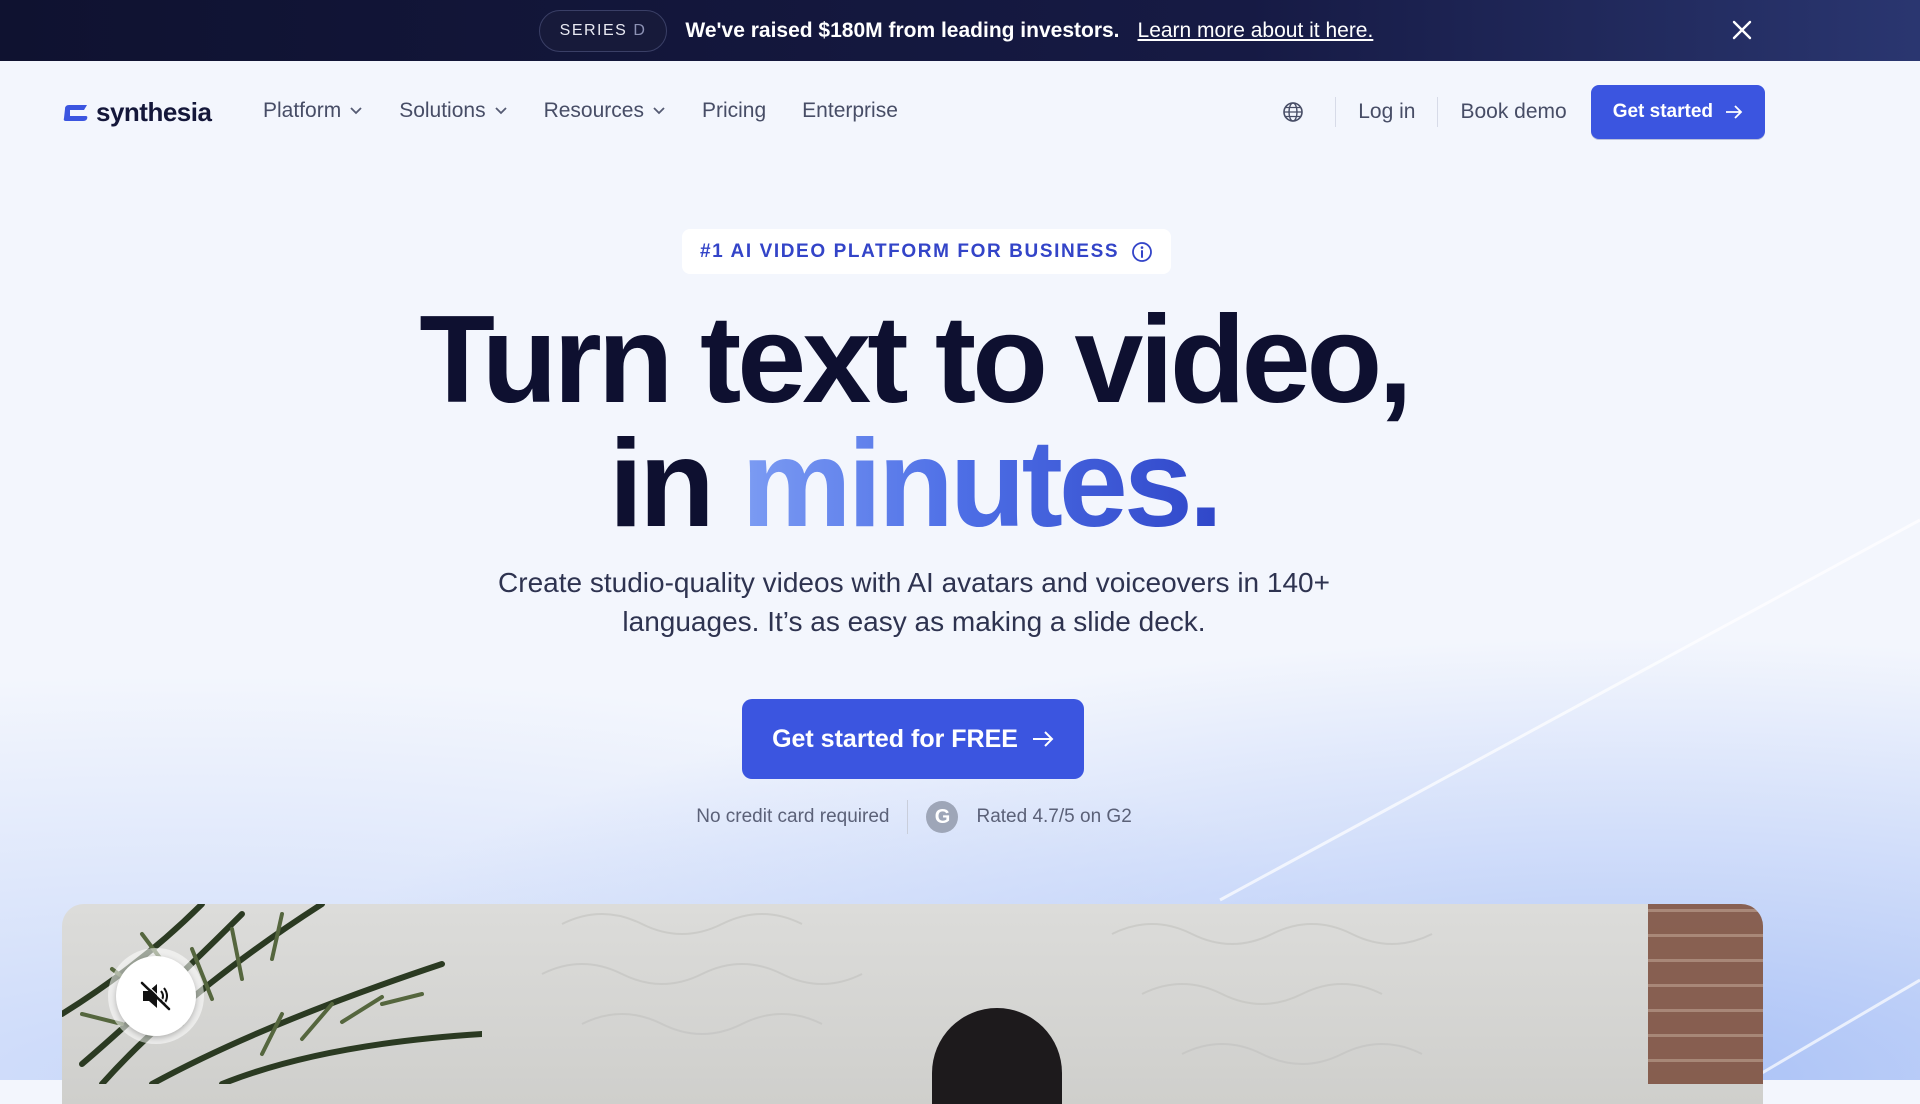 The width and height of the screenshot is (1920, 1104). What do you see at coordinates (1513, 112) in the screenshot?
I see `book-demo-link: Book demo` at bounding box center [1513, 112].